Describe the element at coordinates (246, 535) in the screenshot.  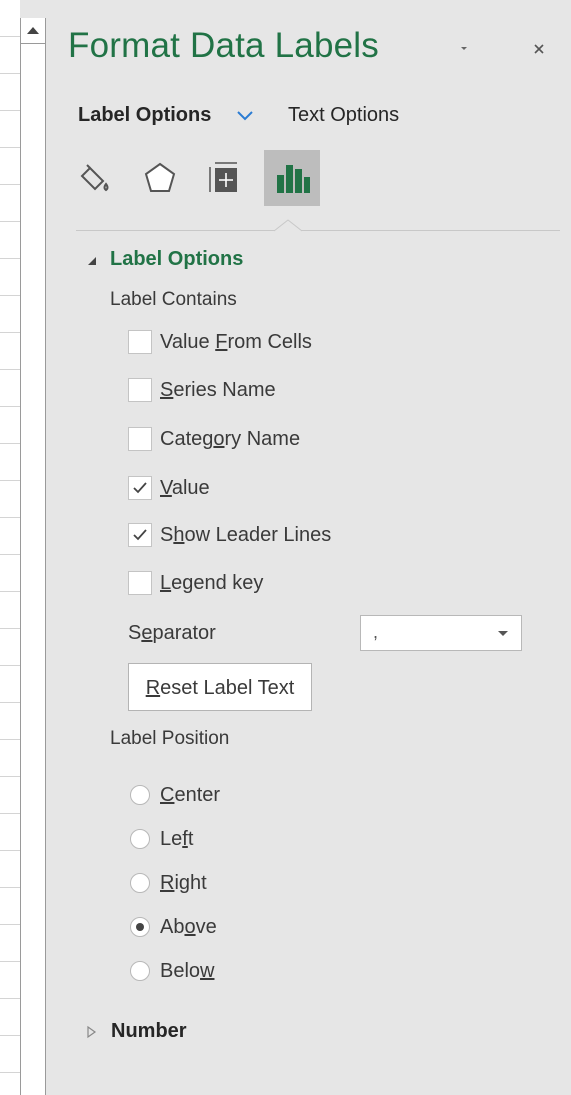
I see `checkbox-label: Show Leader Lines` at that location.